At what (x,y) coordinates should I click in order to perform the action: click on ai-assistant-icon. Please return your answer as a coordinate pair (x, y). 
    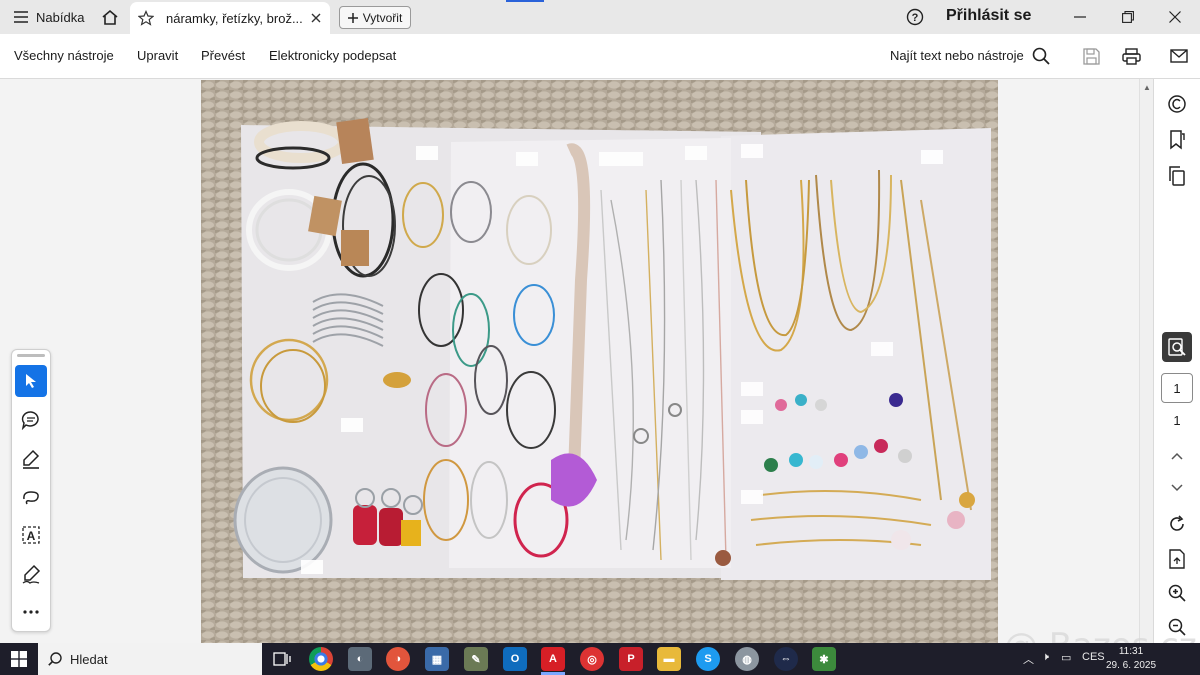
    Looking at the image, I should click on (1177, 104).